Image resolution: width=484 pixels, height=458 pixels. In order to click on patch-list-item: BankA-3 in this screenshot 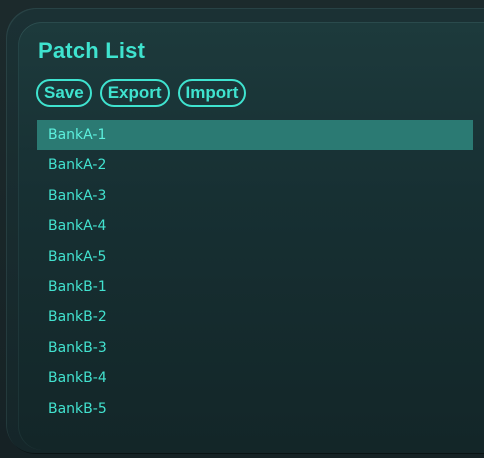, I will do `click(255, 196)`.